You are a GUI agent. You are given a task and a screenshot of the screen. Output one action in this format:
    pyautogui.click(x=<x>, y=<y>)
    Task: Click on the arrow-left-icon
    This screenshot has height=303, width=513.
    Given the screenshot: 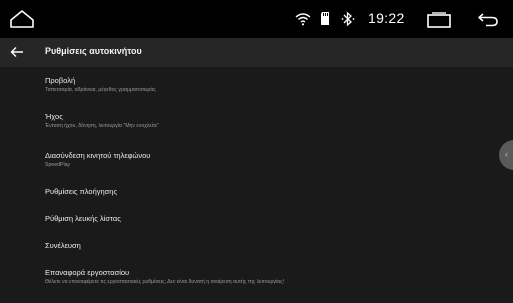 What is the action you would take?
    pyautogui.click(x=17, y=52)
    